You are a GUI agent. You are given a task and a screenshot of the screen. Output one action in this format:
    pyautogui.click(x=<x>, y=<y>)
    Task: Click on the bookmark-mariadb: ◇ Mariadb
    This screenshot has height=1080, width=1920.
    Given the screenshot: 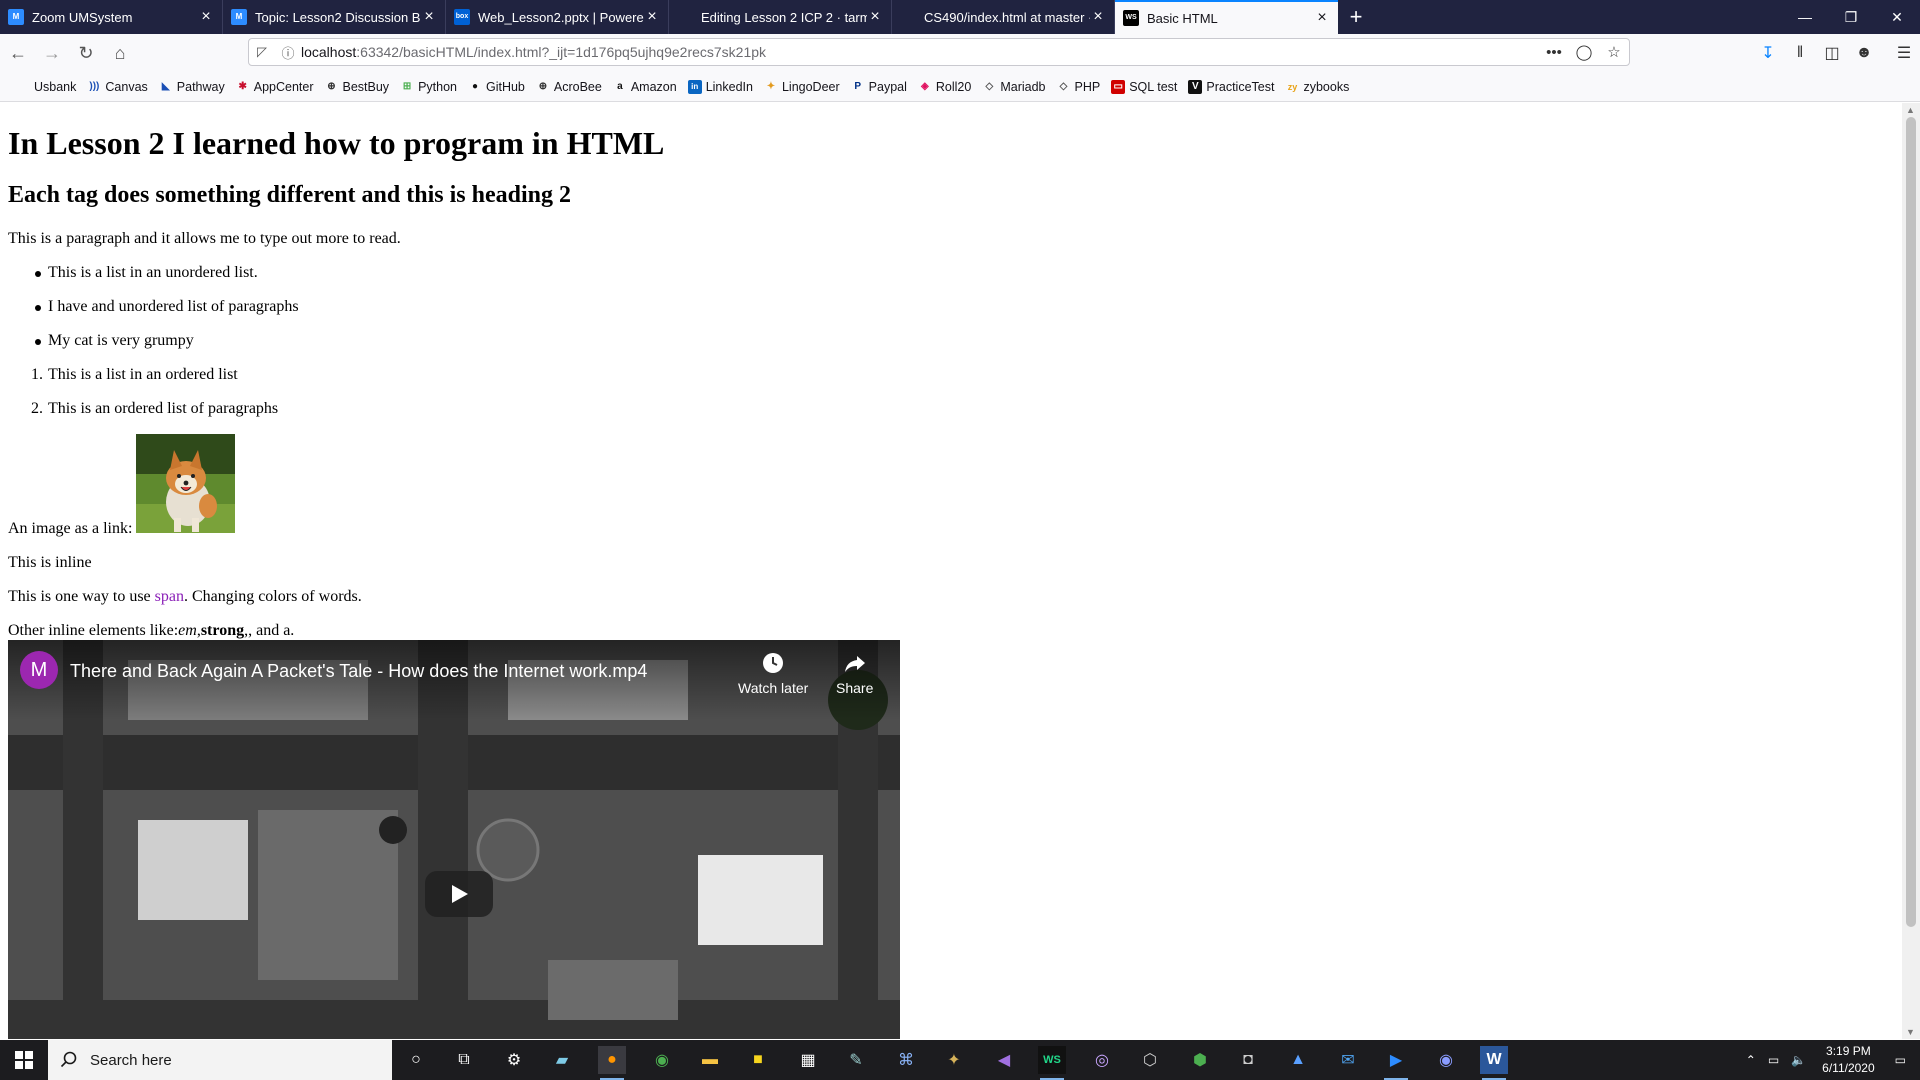 What is the action you would take?
    pyautogui.click(x=1013, y=87)
    